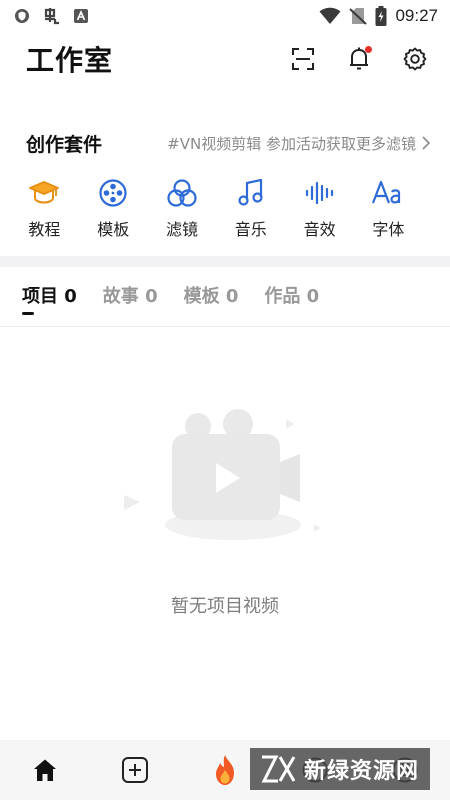 The width and height of the screenshot is (450, 800). Describe the element at coordinates (223, 475) in the screenshot. I see `video-camera-icon` at that location.